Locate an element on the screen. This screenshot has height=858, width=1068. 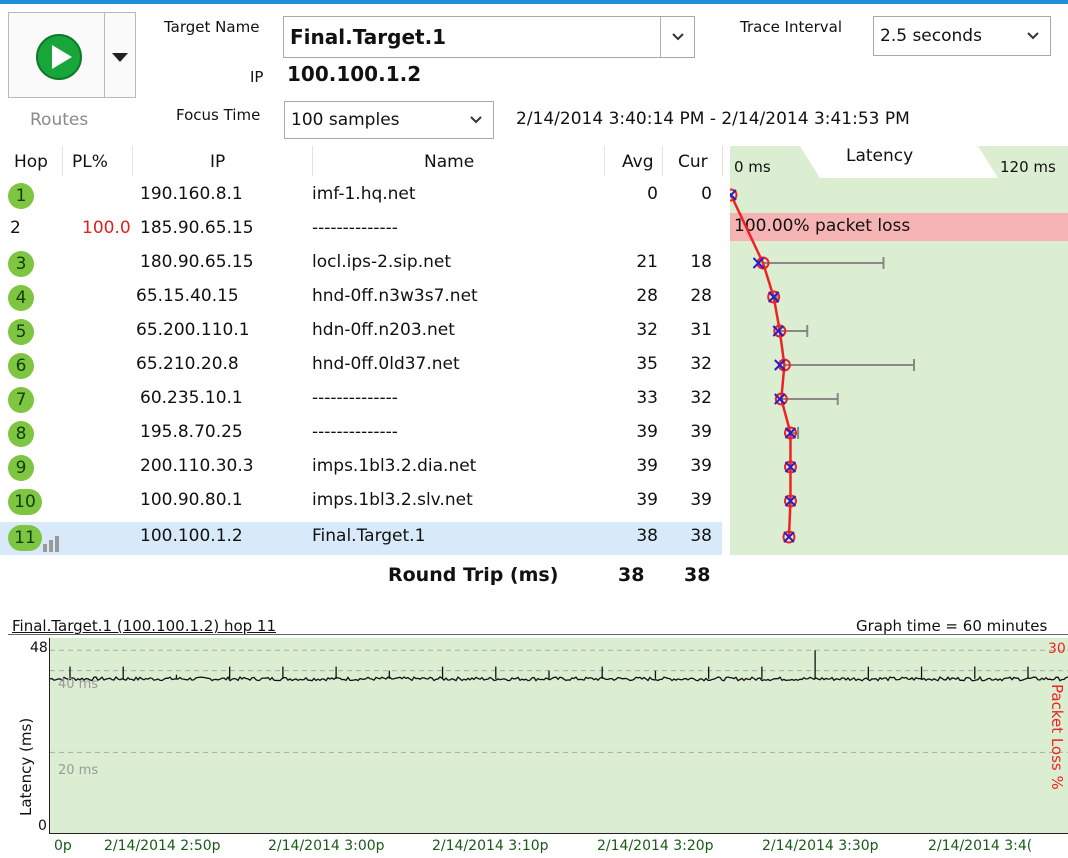
round-trip-avg: 38 is located at coordinates (631, 575).